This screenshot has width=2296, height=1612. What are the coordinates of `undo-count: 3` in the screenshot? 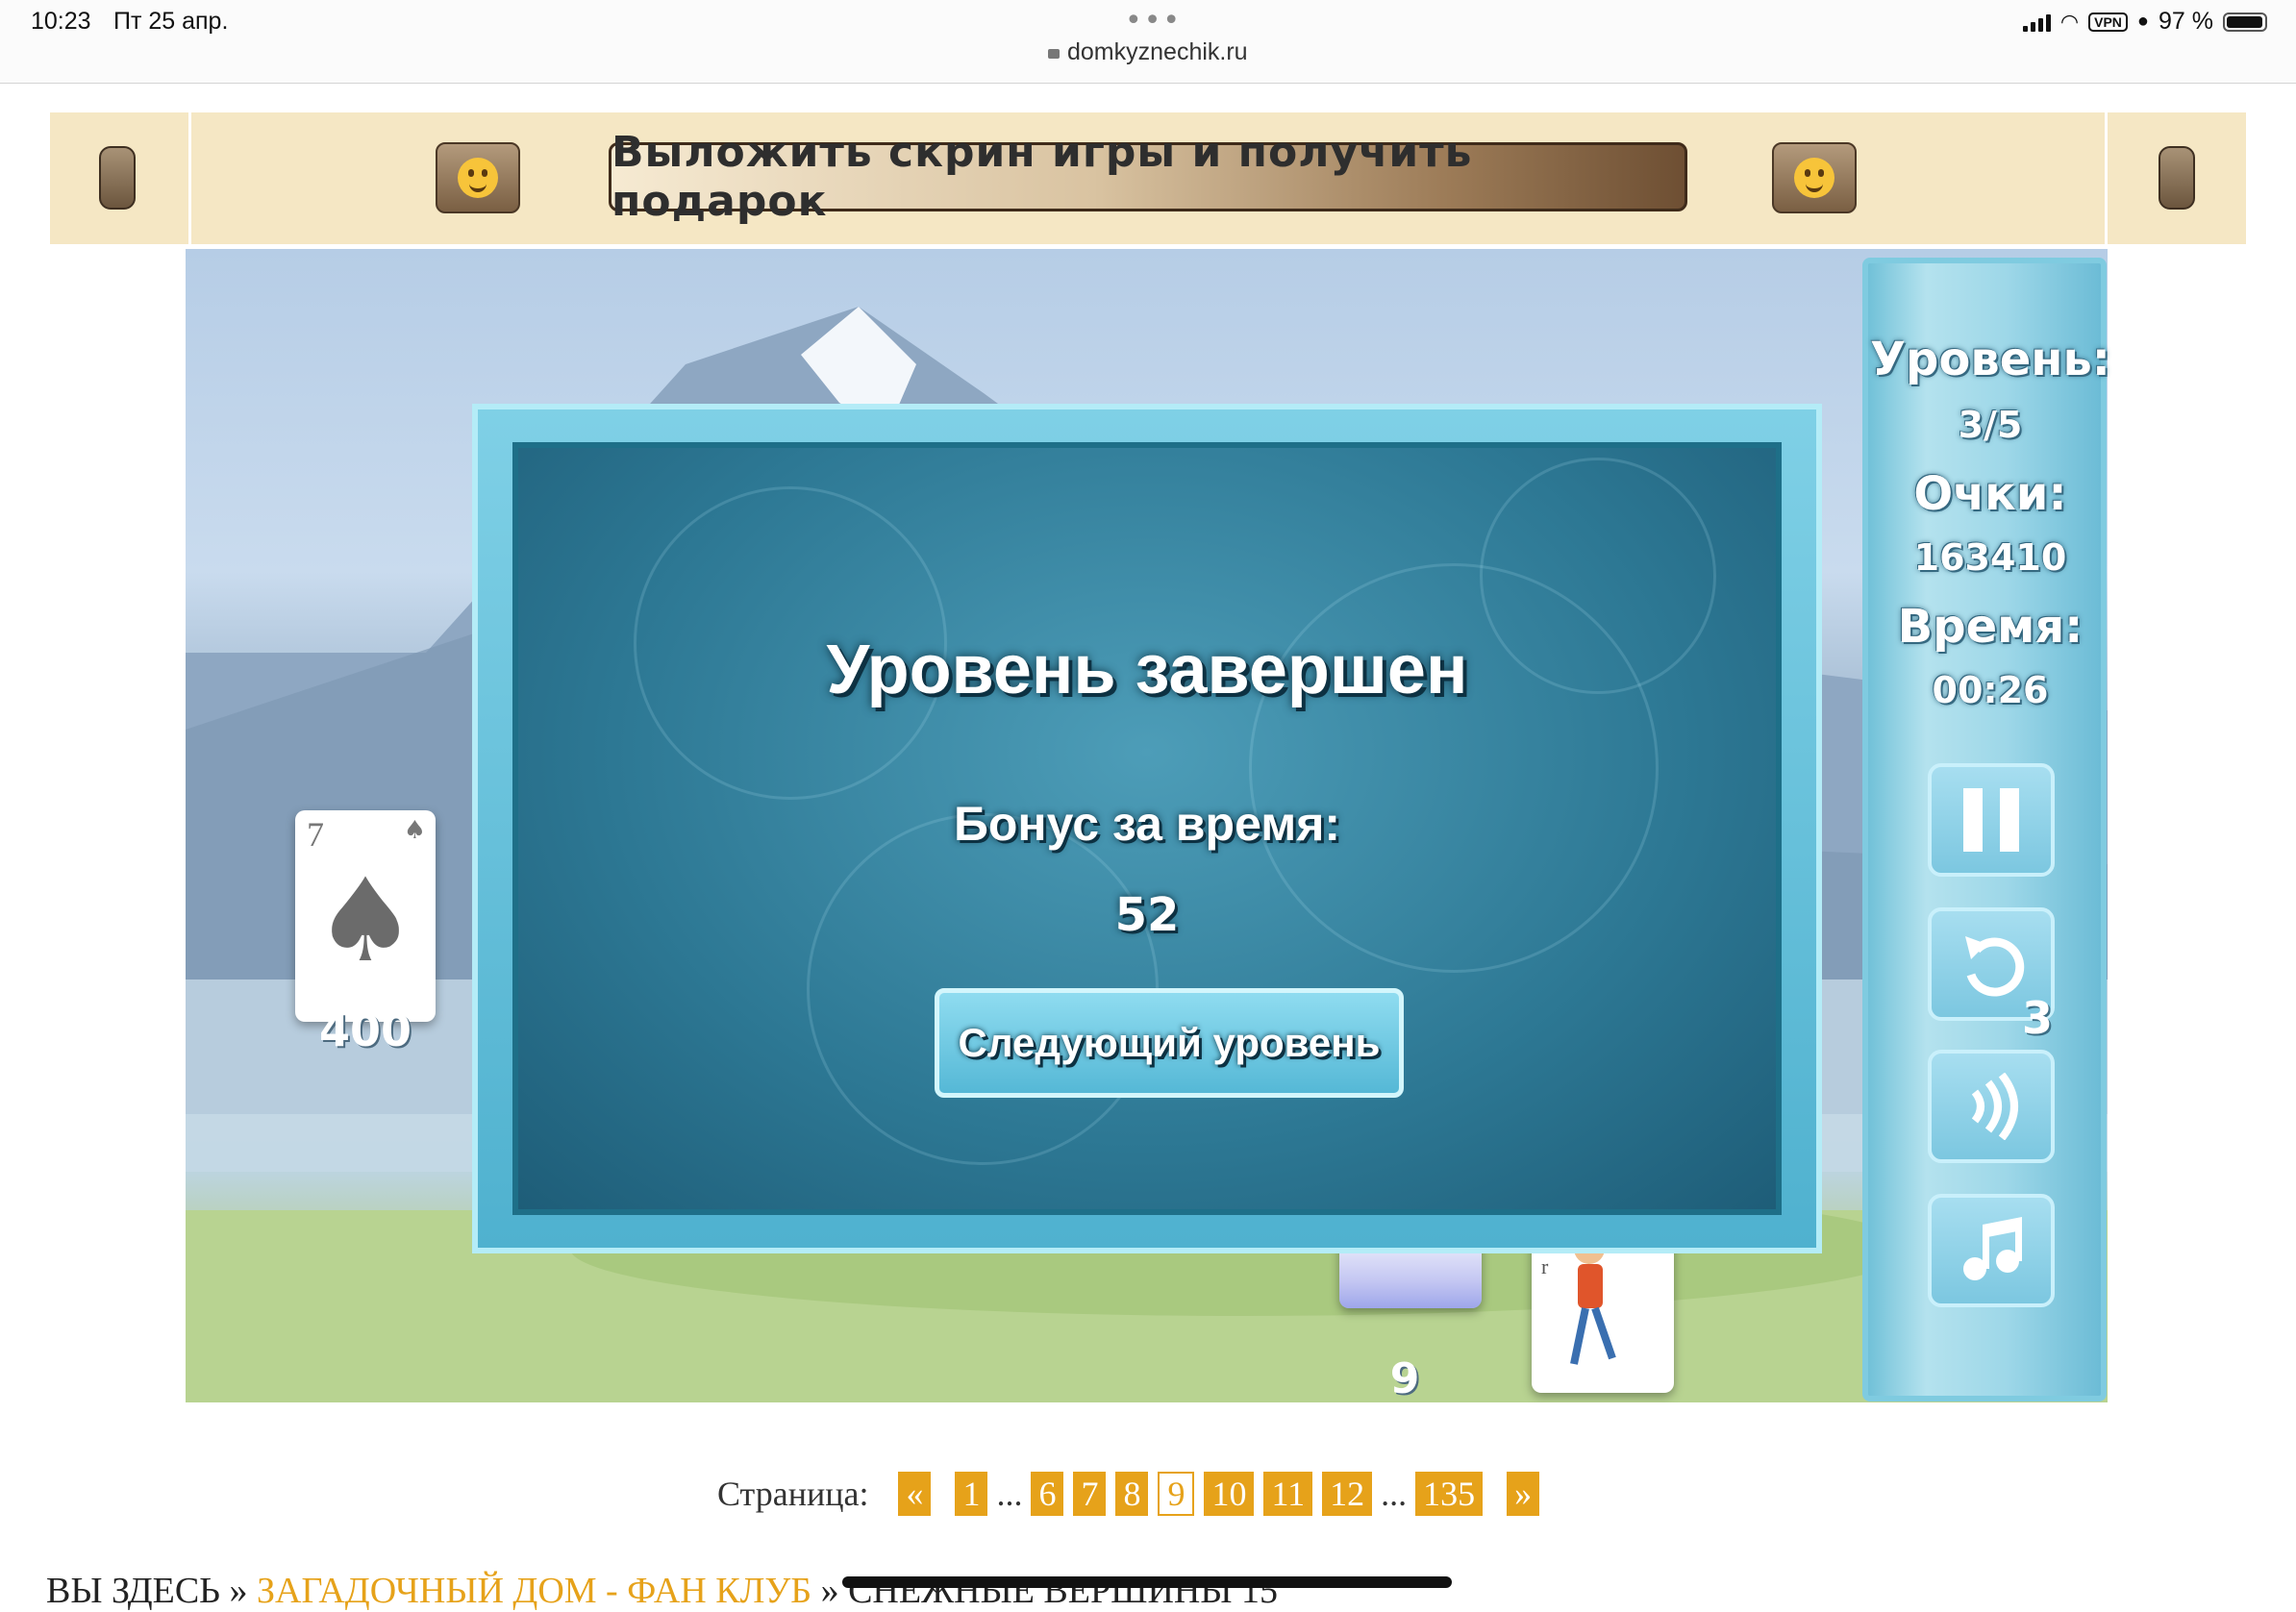 It's located at (2038, 1018).